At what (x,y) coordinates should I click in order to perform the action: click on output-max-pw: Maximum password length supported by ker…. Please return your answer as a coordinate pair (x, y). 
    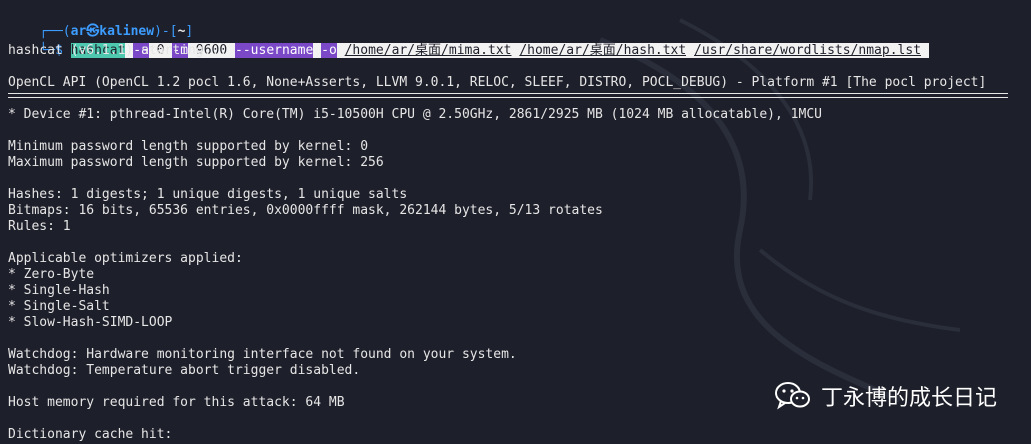
    Looking at the image, I should click on (196, 162).